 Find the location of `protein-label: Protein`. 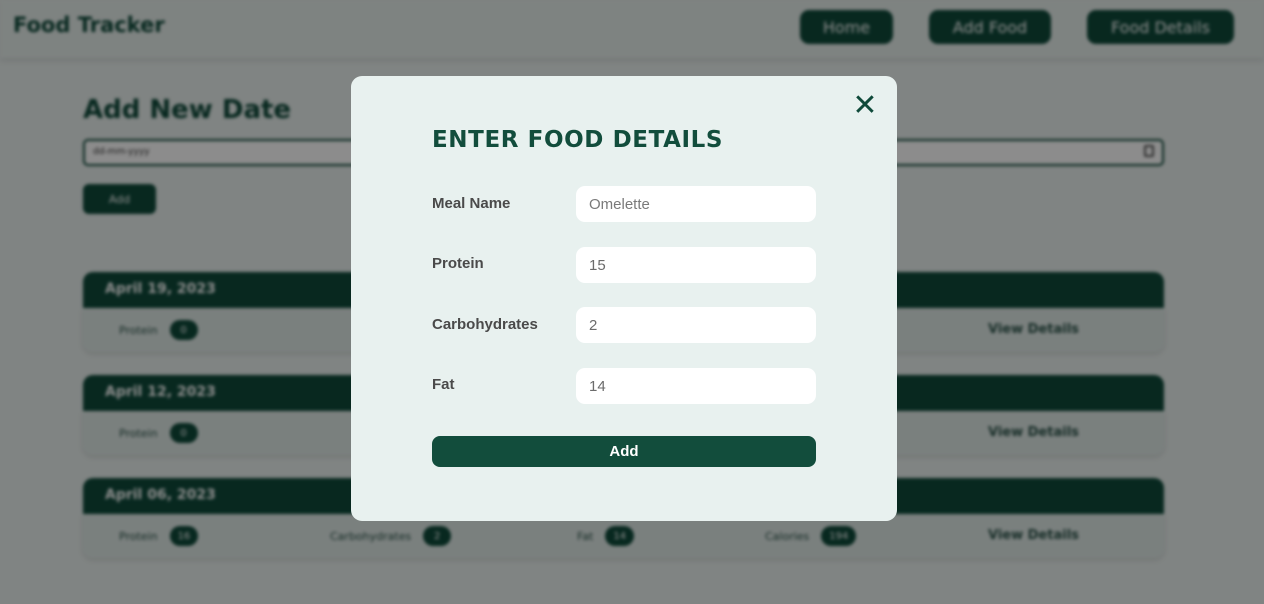

protein-label: Protein is located at coordinates (458, 263).